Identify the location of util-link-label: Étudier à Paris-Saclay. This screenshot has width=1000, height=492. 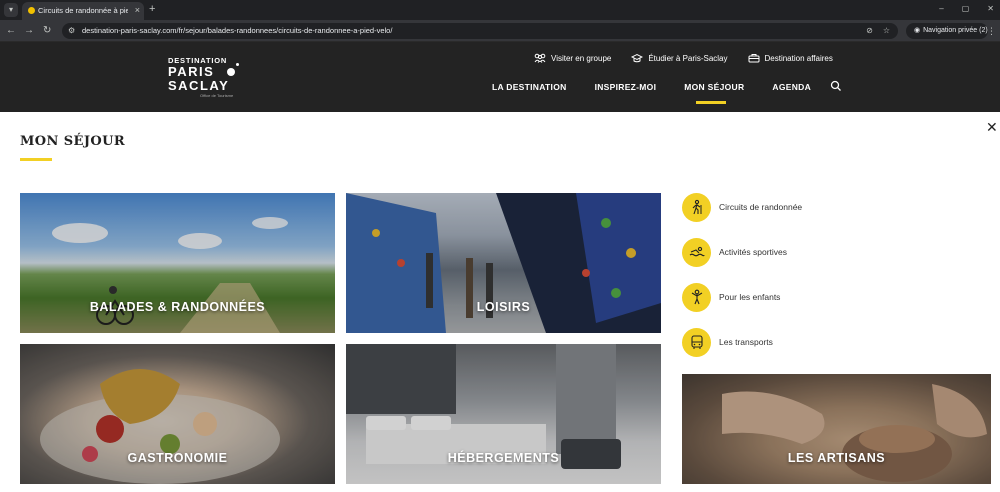
(688, 58).